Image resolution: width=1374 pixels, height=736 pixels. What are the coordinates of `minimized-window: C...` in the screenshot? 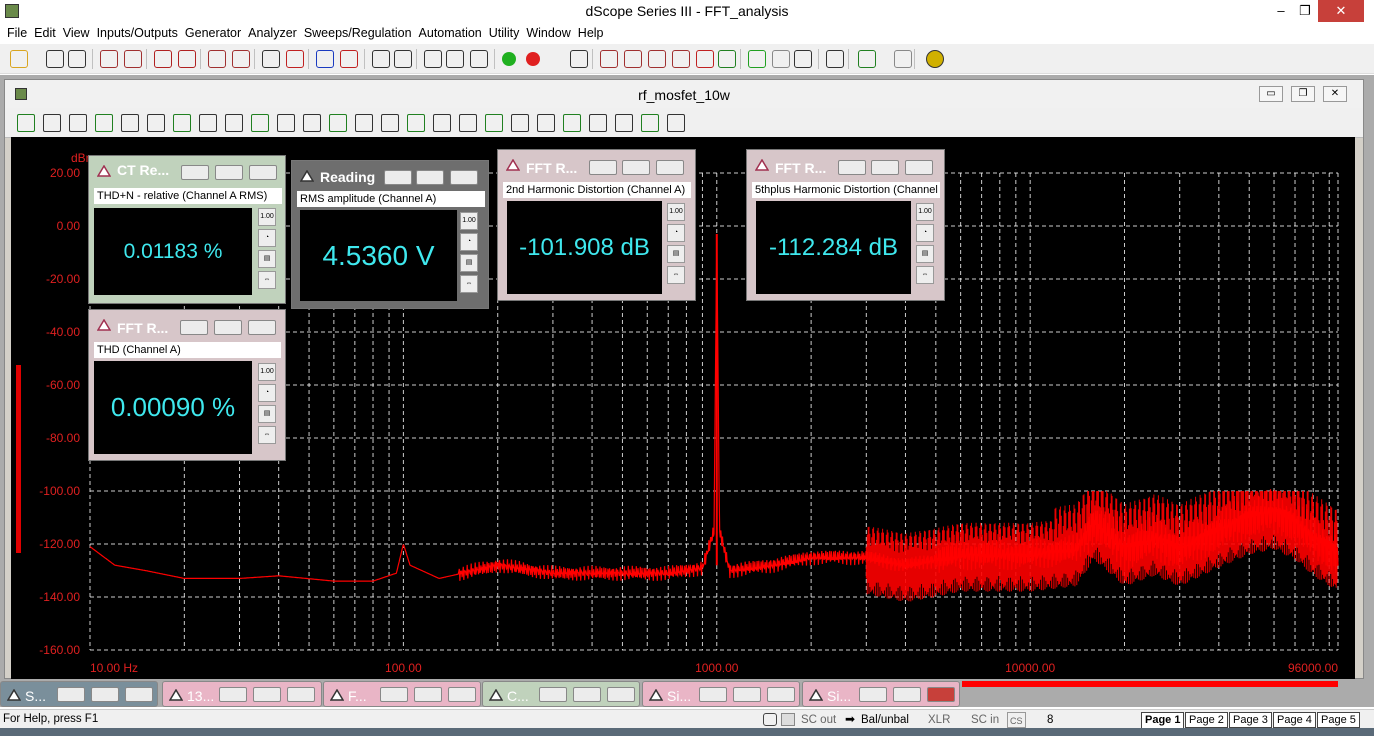 It's located at (561, 694).